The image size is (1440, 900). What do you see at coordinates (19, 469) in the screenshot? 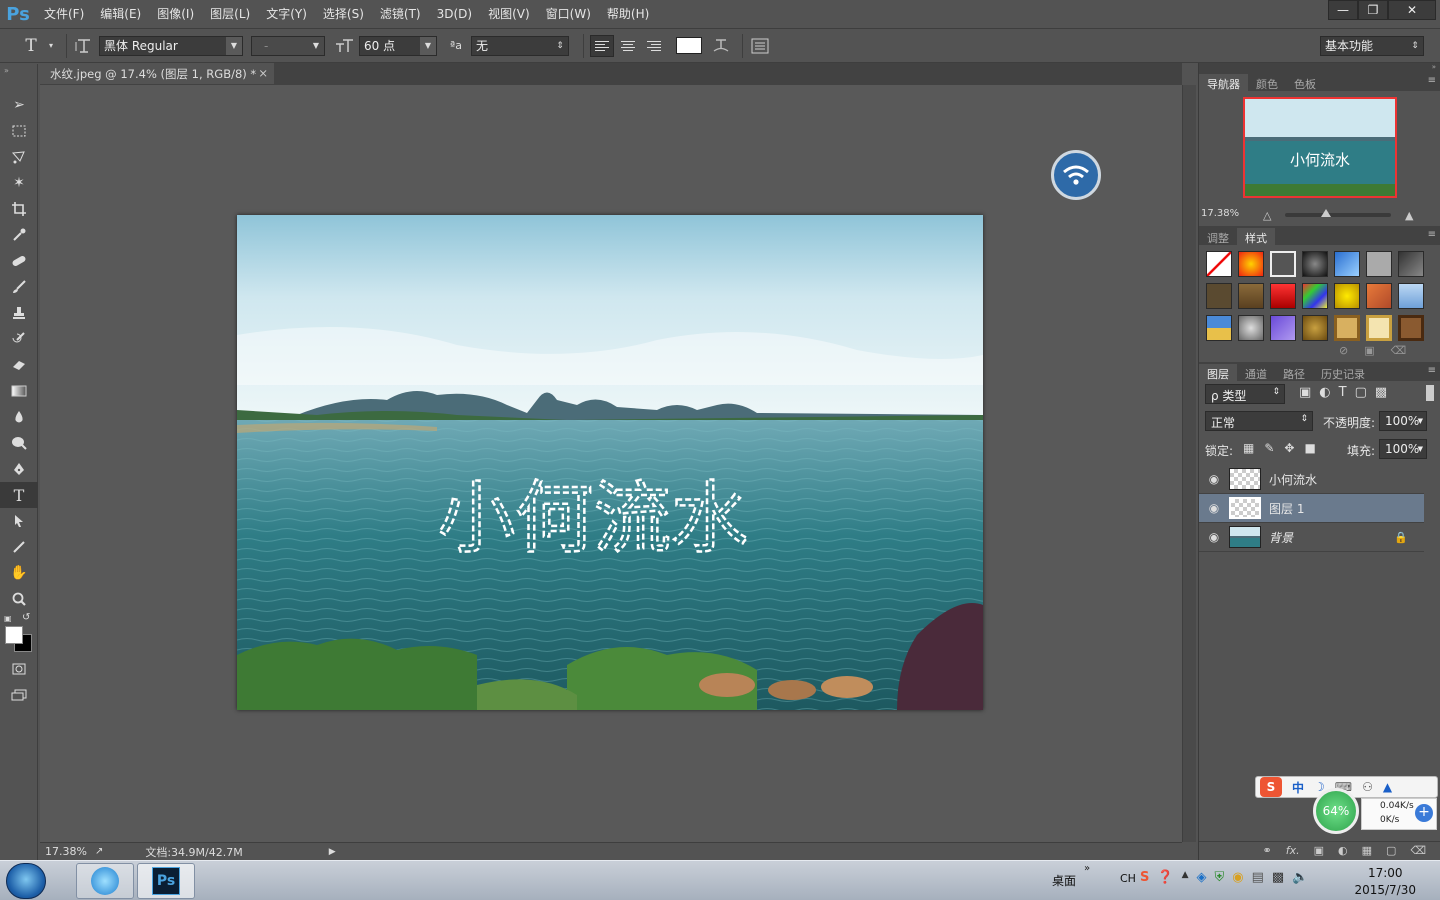
I see `pen-tool-icon` at bounding box center [19, 469].